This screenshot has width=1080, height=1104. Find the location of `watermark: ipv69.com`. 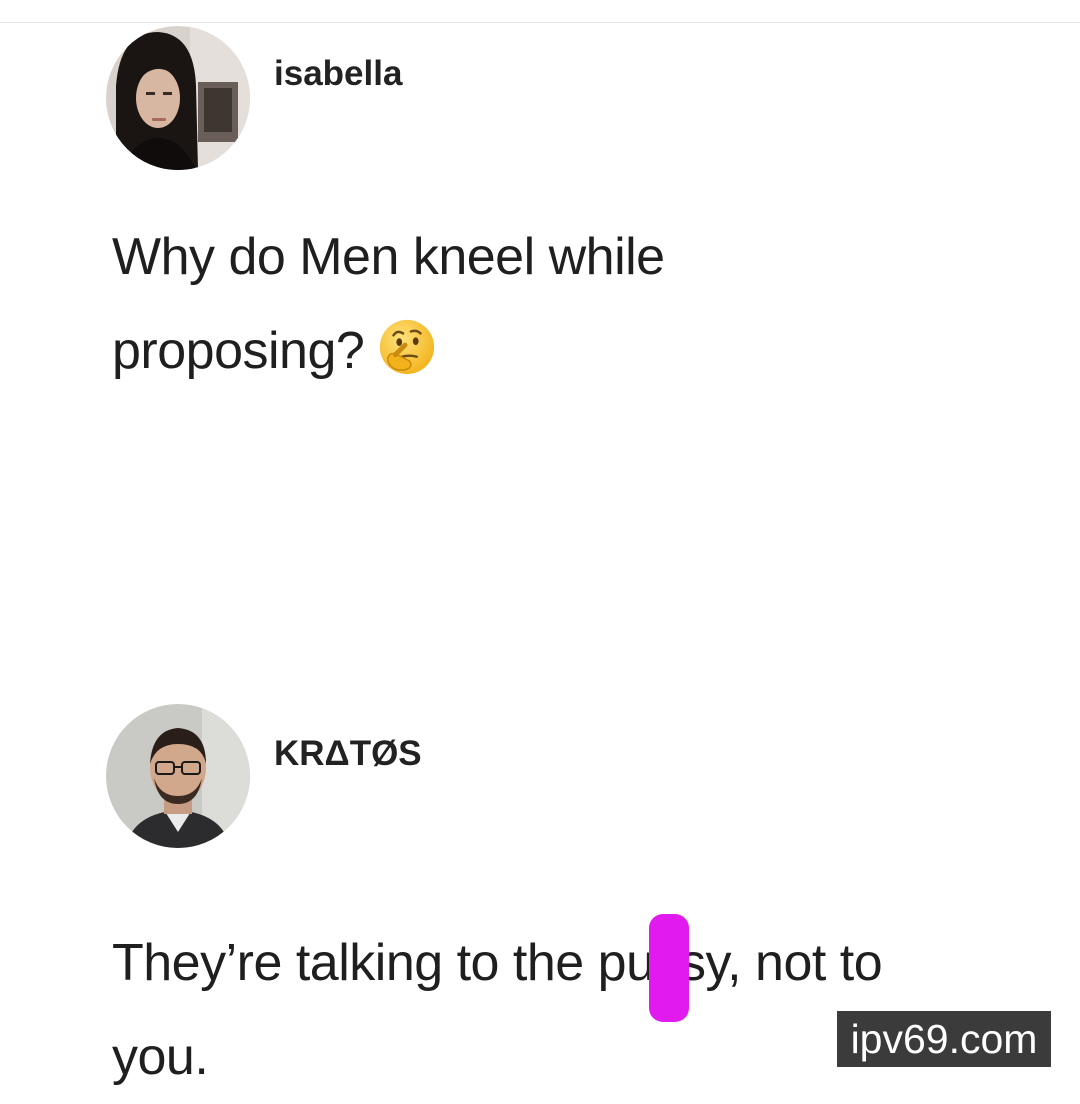

watermark: ipv69.com is located at coordinates (944, 1039).